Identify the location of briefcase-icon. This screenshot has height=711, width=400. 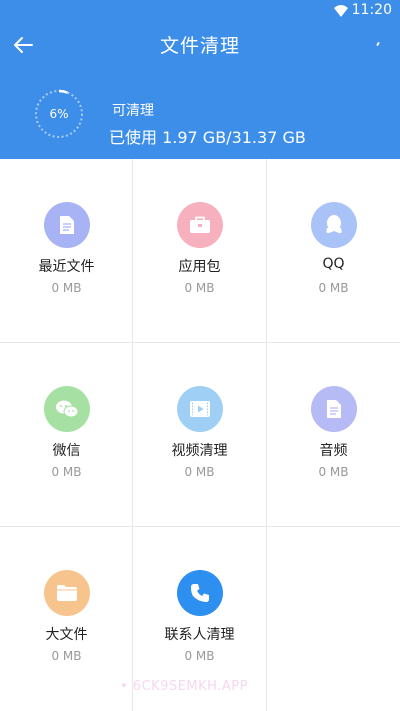
(199, 225).